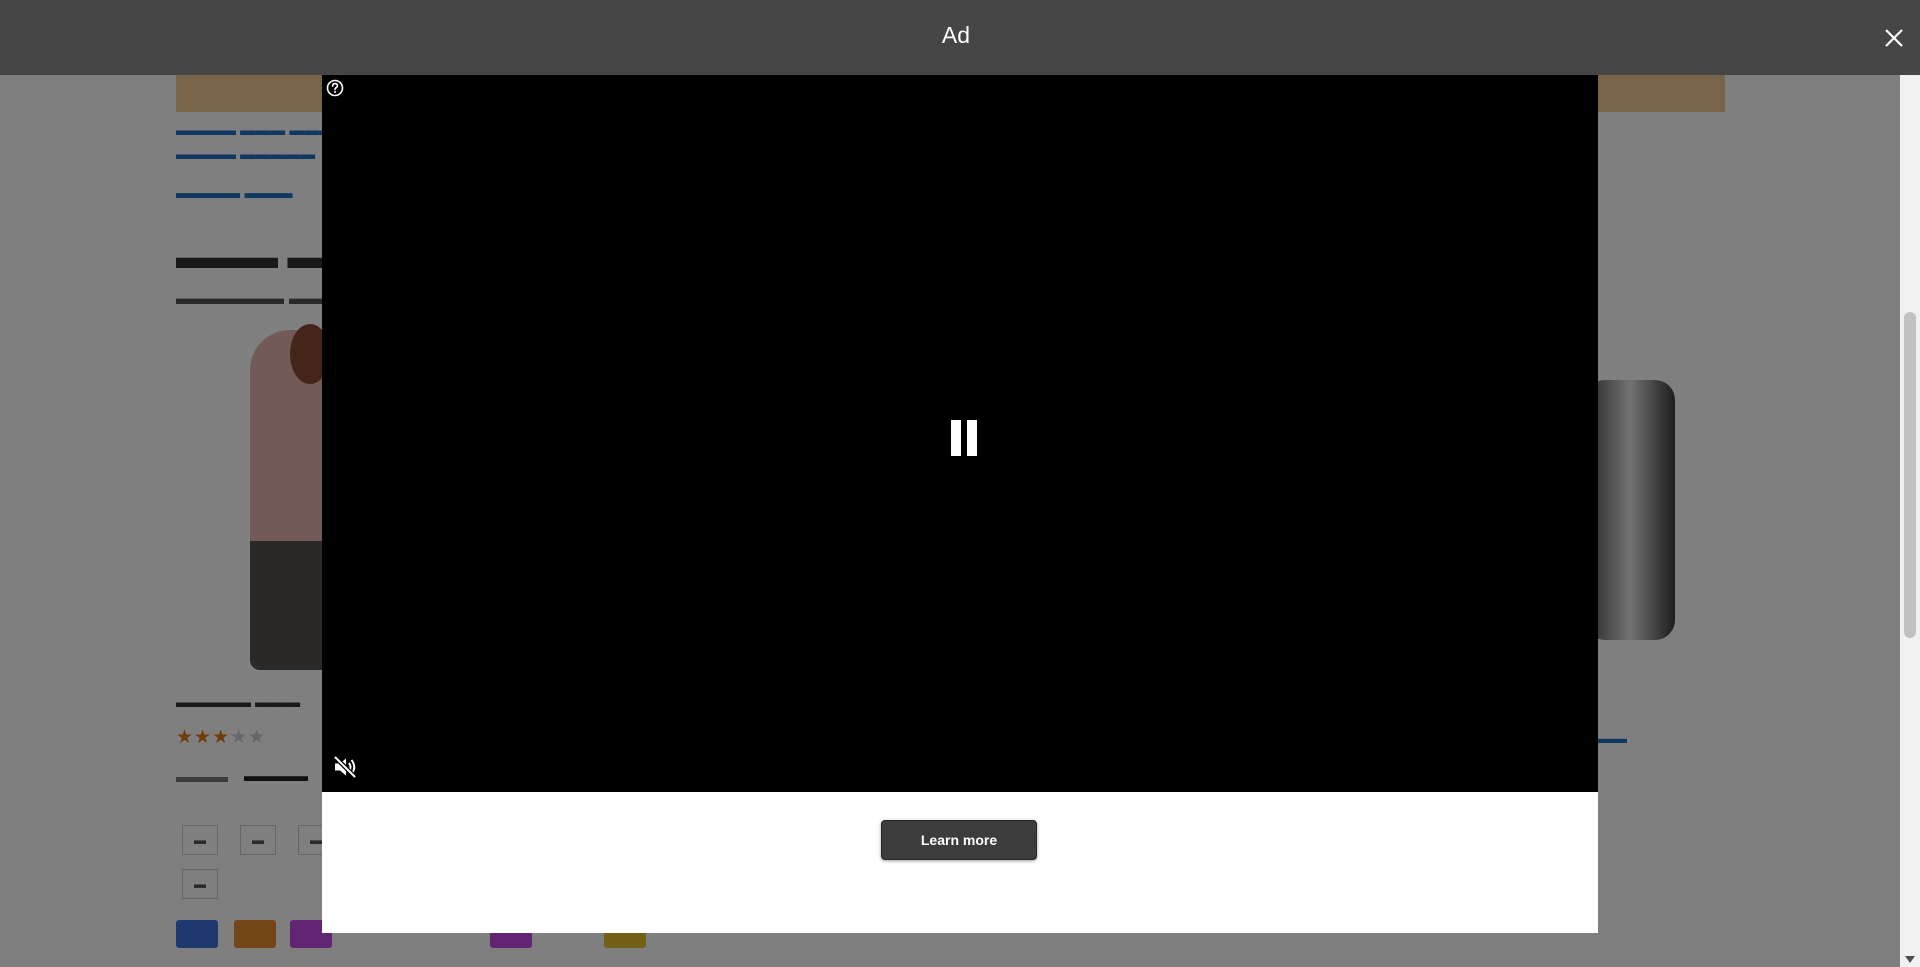 The image size is (1920, 967). I want to click on learn-more-button: Learn more, so click(959, 840).